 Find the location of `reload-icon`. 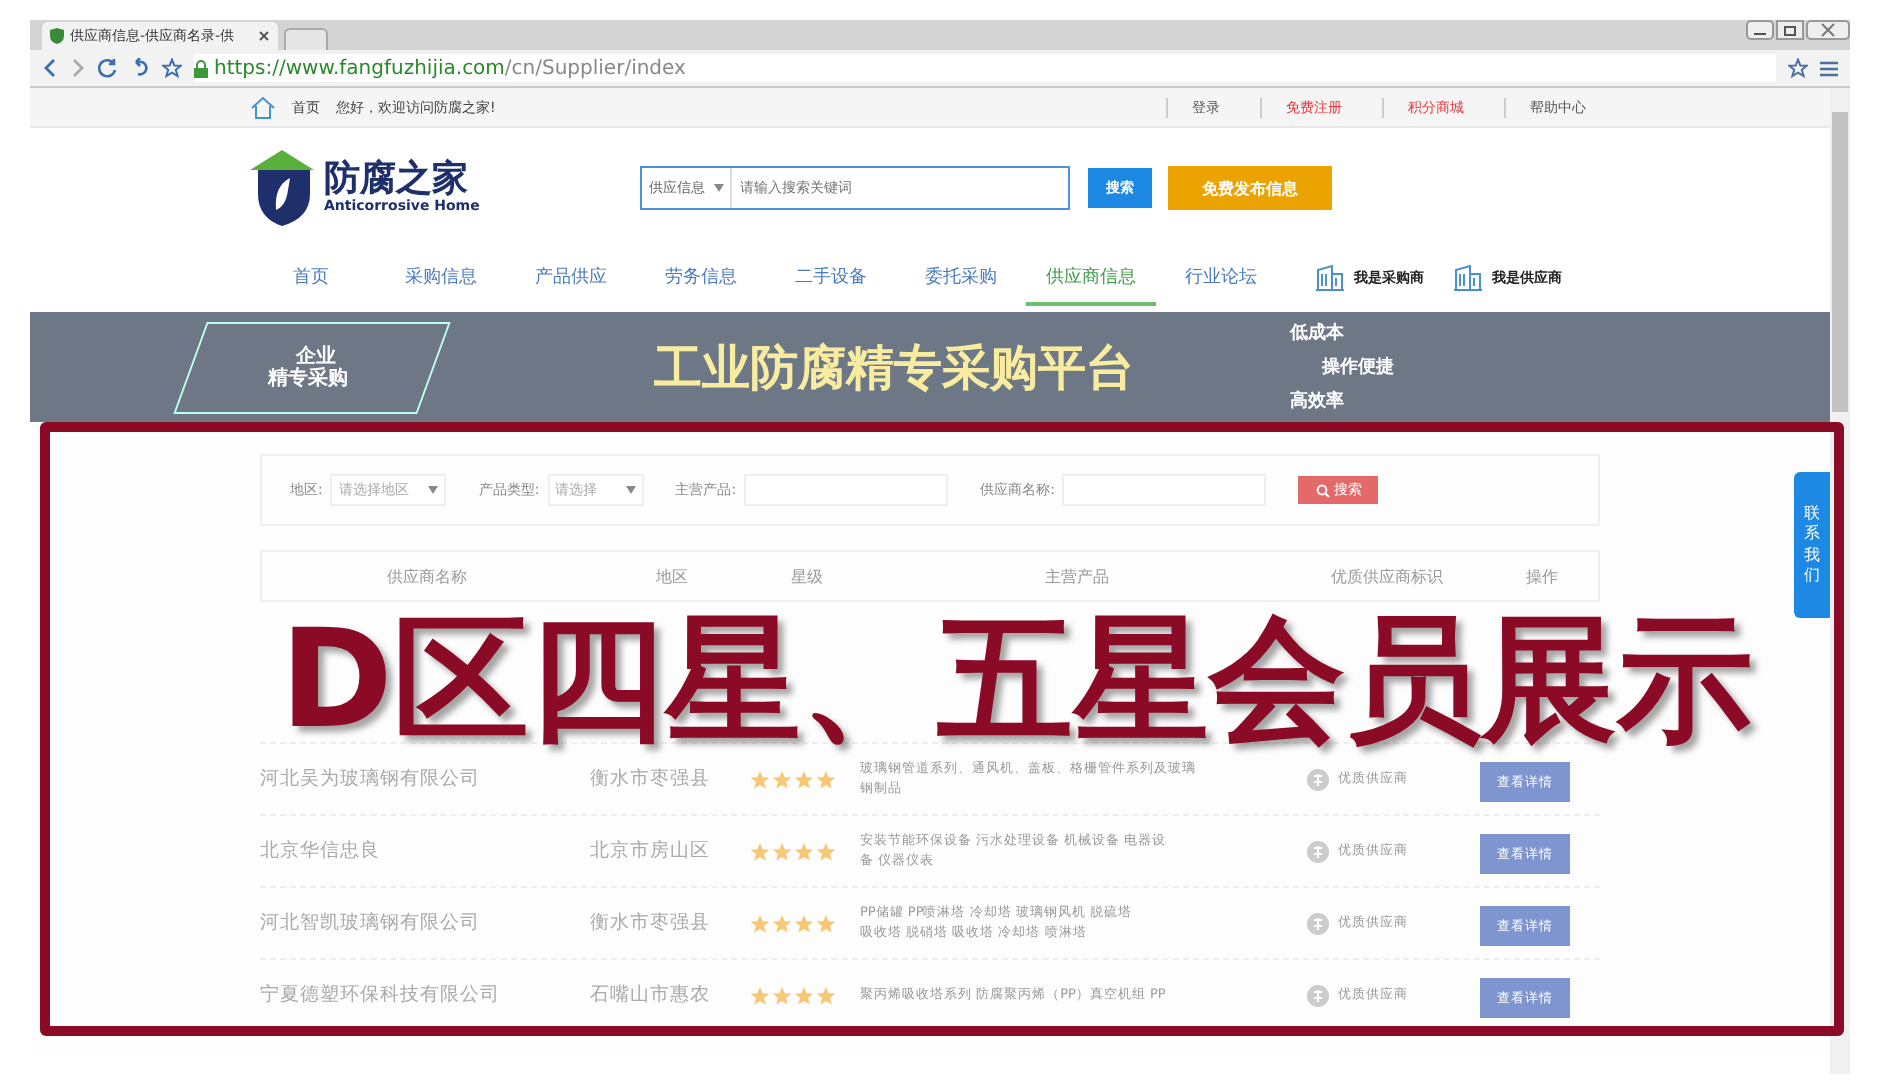

reload-icon is located at coordinates (108, 68).